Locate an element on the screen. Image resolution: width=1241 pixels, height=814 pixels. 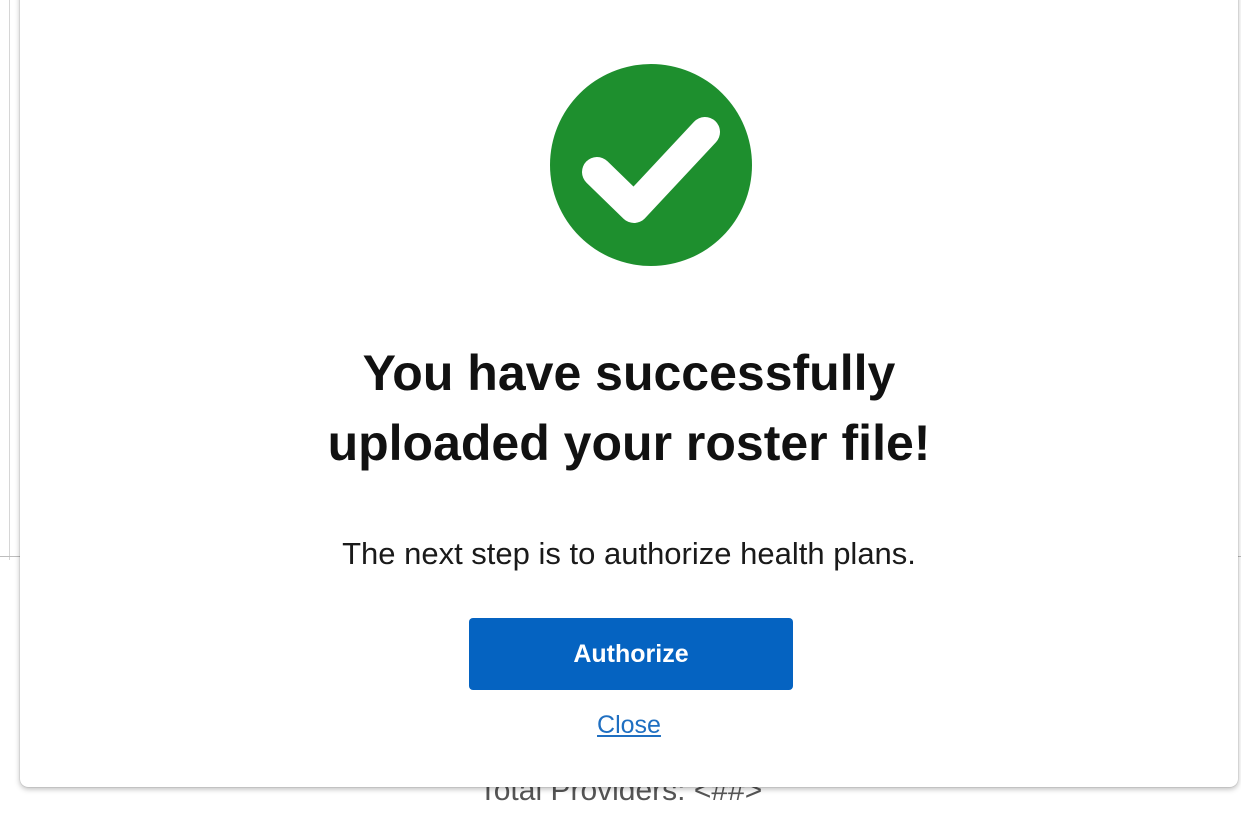
authorize-button: Authorize is located at coordinates (631, 654).